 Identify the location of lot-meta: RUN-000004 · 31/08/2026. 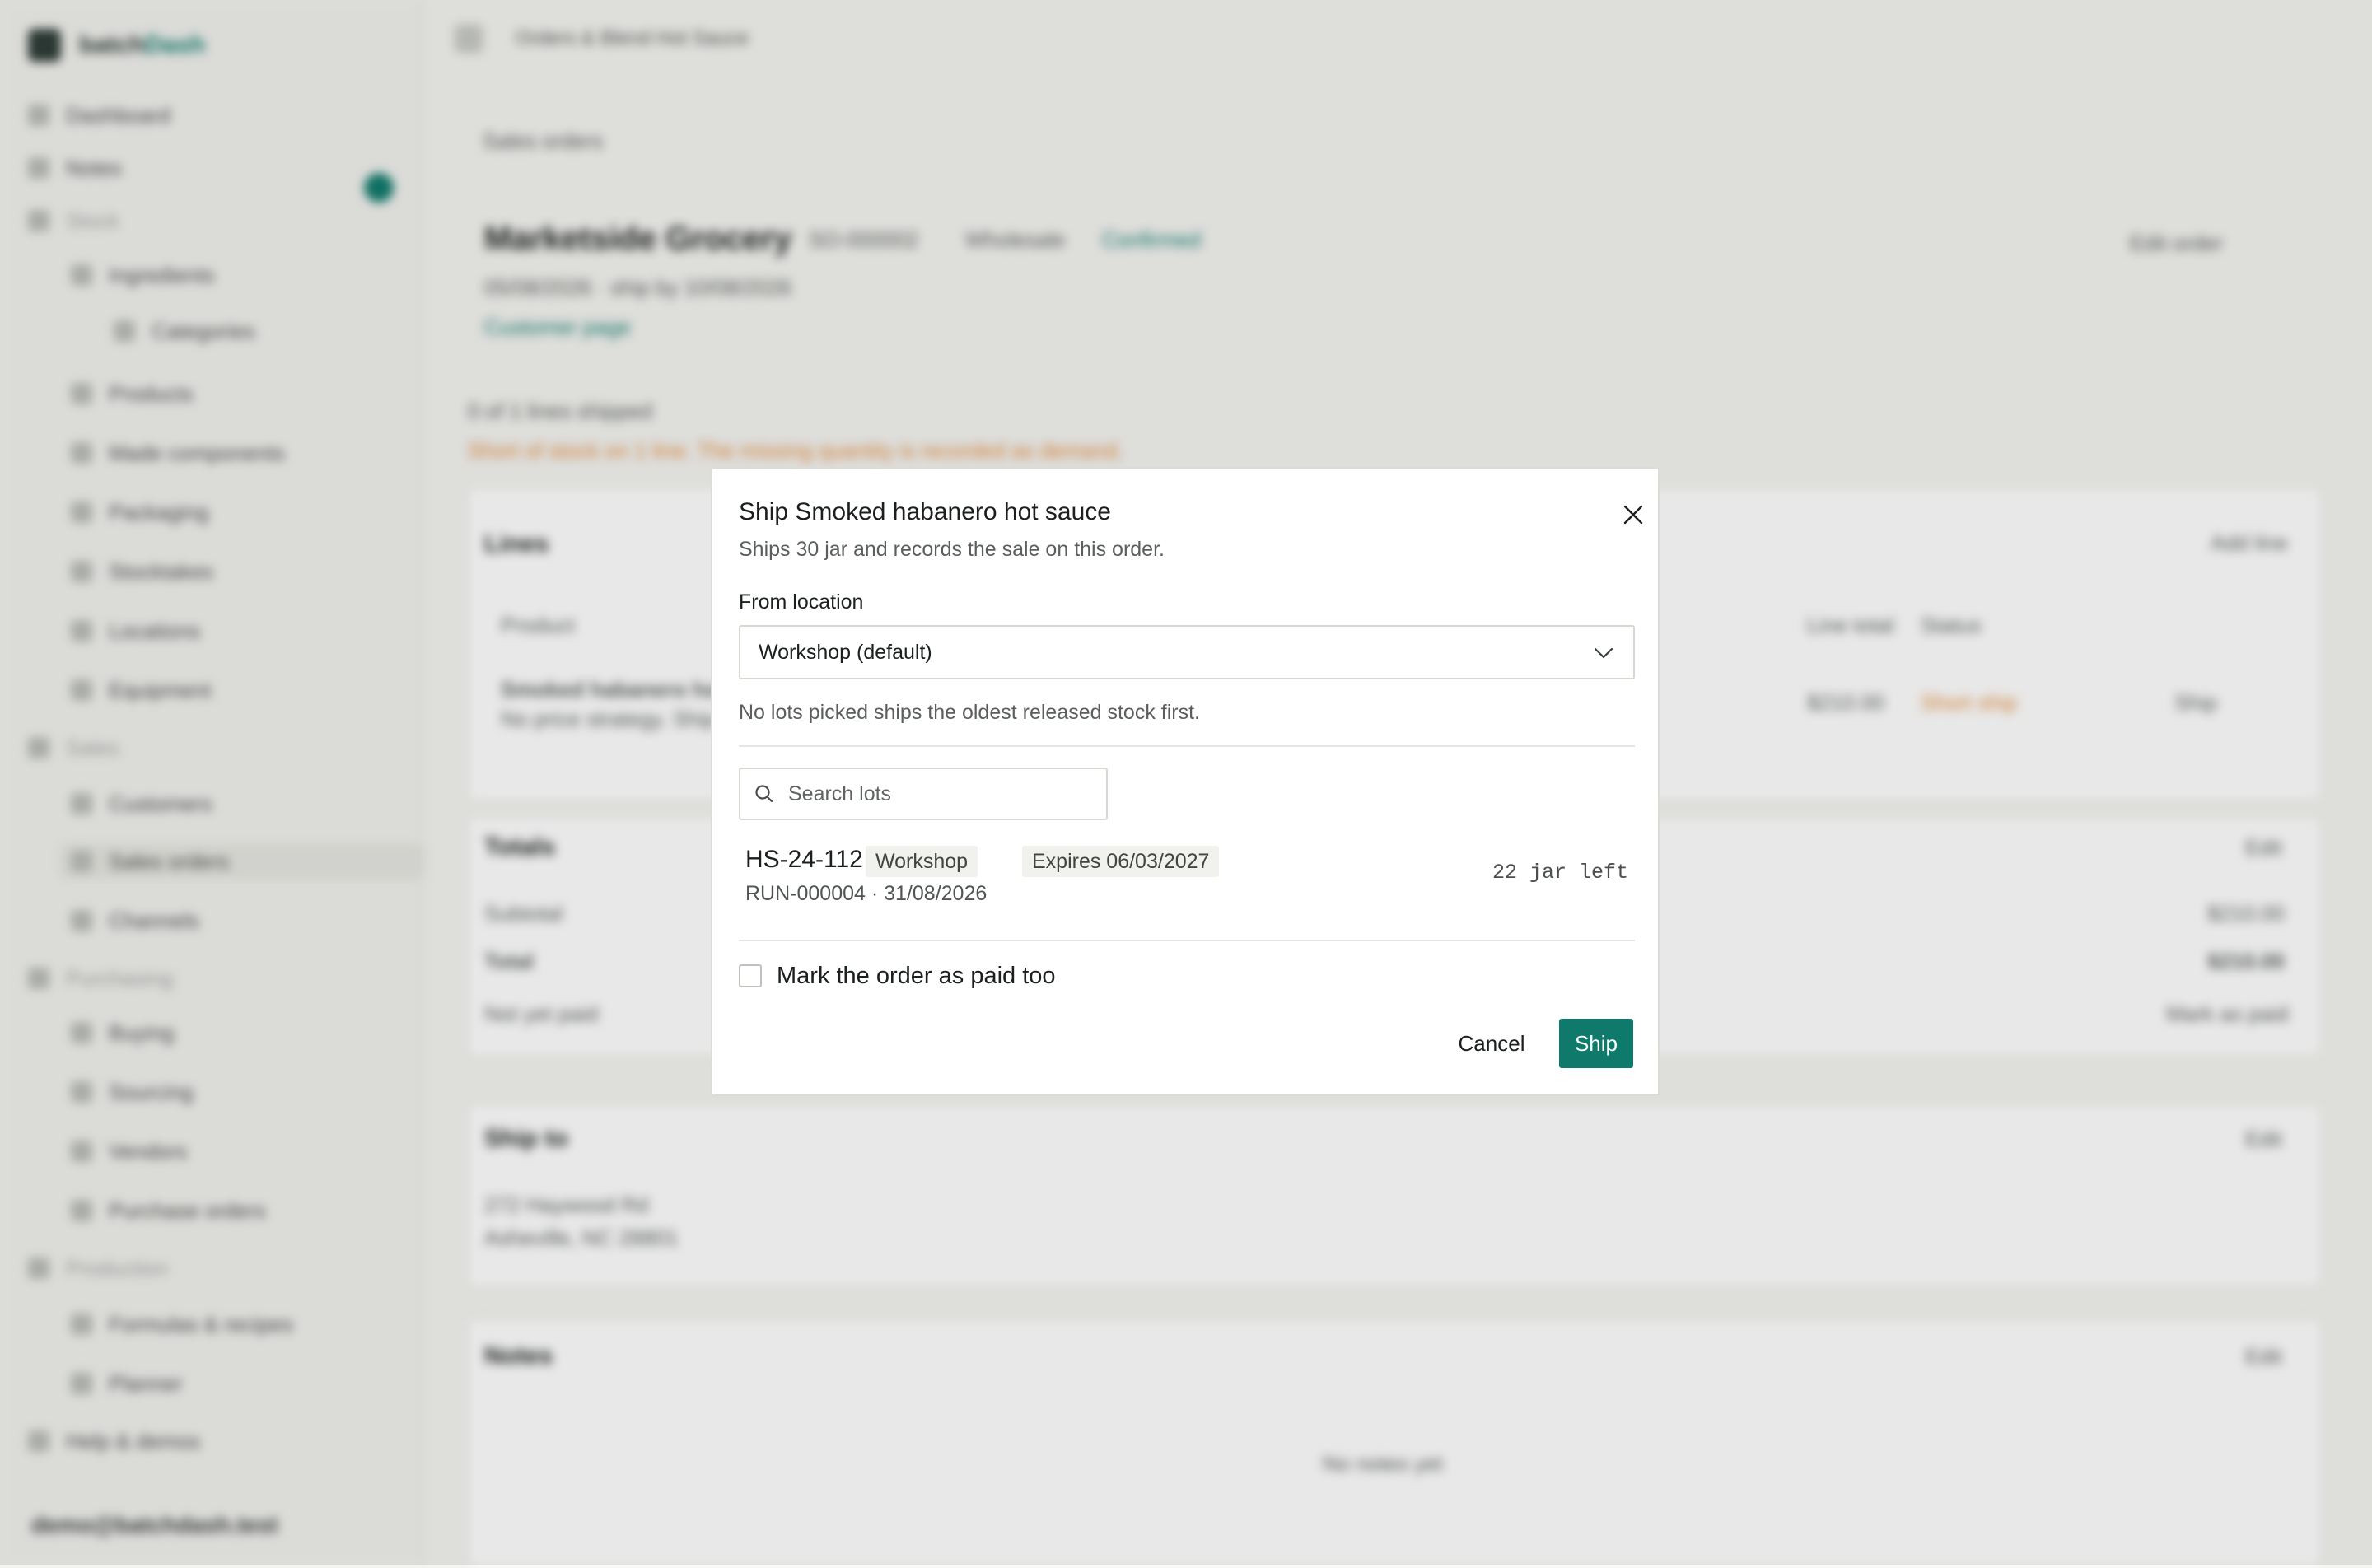
(866, 893).